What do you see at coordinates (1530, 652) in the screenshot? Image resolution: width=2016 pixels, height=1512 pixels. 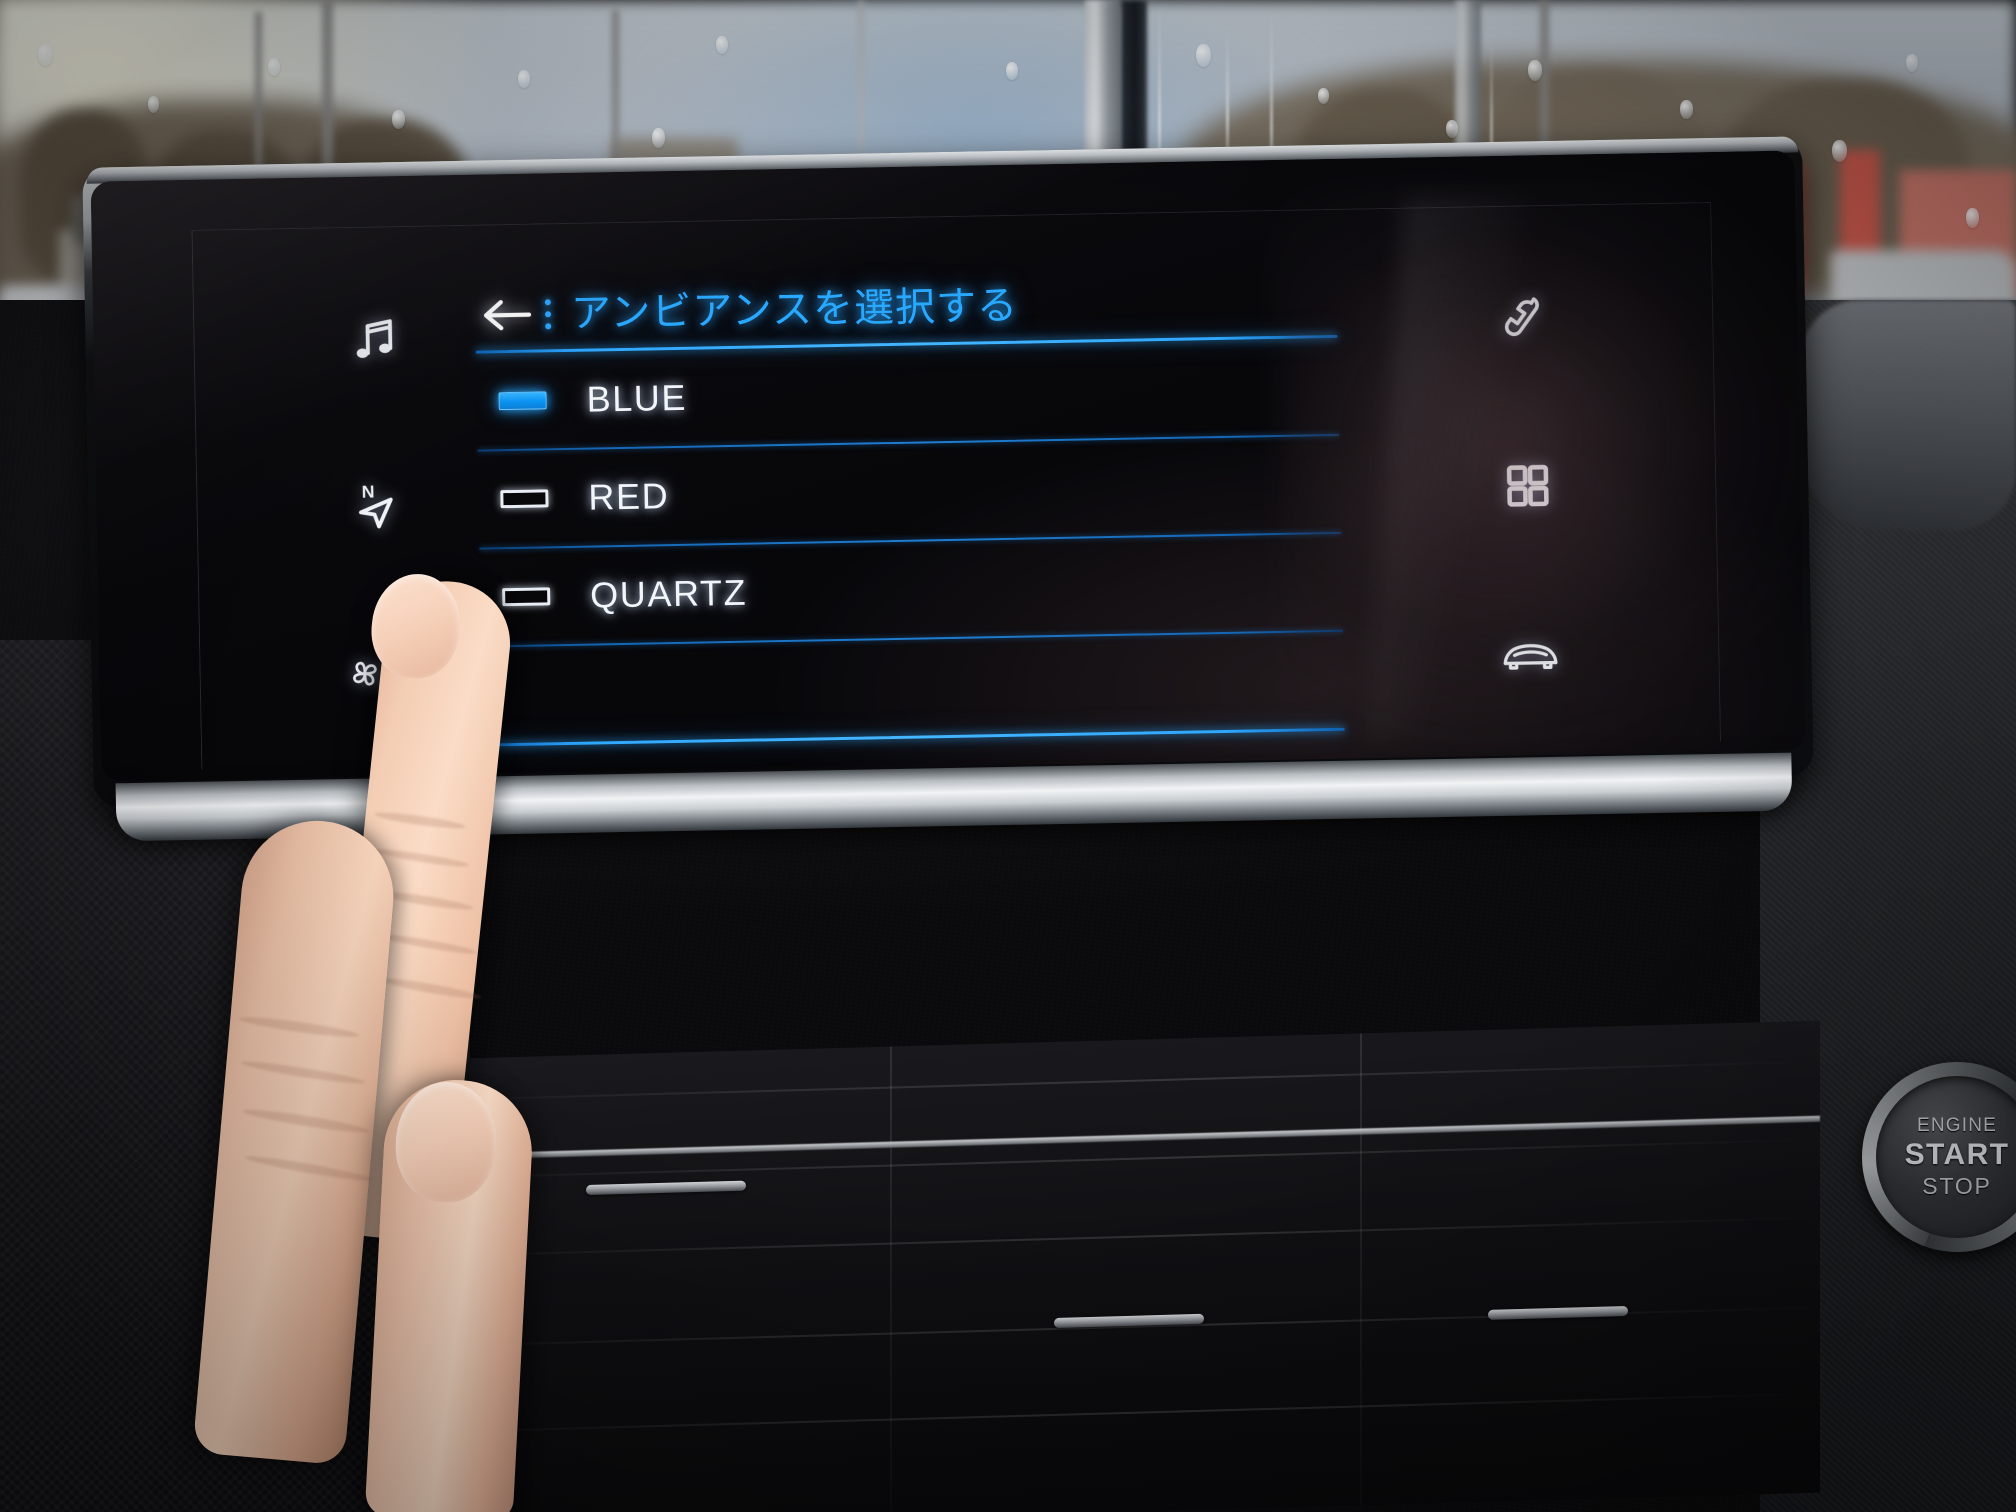 I see `car-settings-icon` at bounding box center [1530, 652].